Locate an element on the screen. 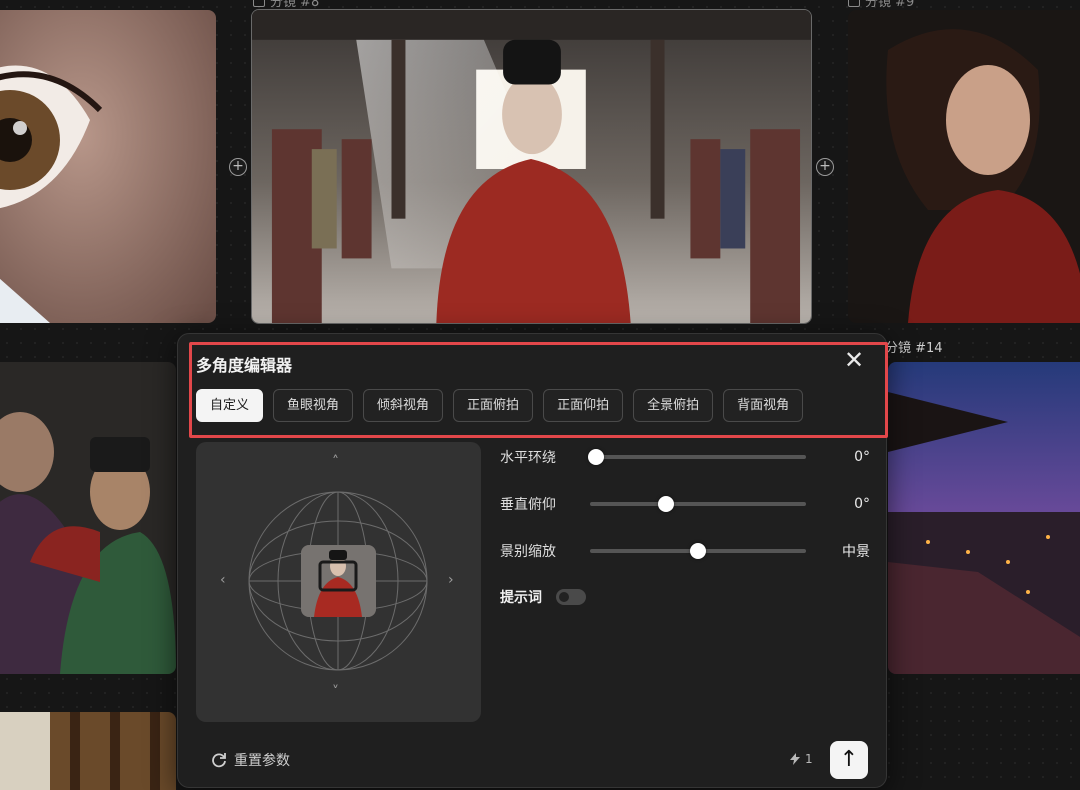  angle-preview: ˄ ˅ ‹ › is located at coordinates (338, 582).